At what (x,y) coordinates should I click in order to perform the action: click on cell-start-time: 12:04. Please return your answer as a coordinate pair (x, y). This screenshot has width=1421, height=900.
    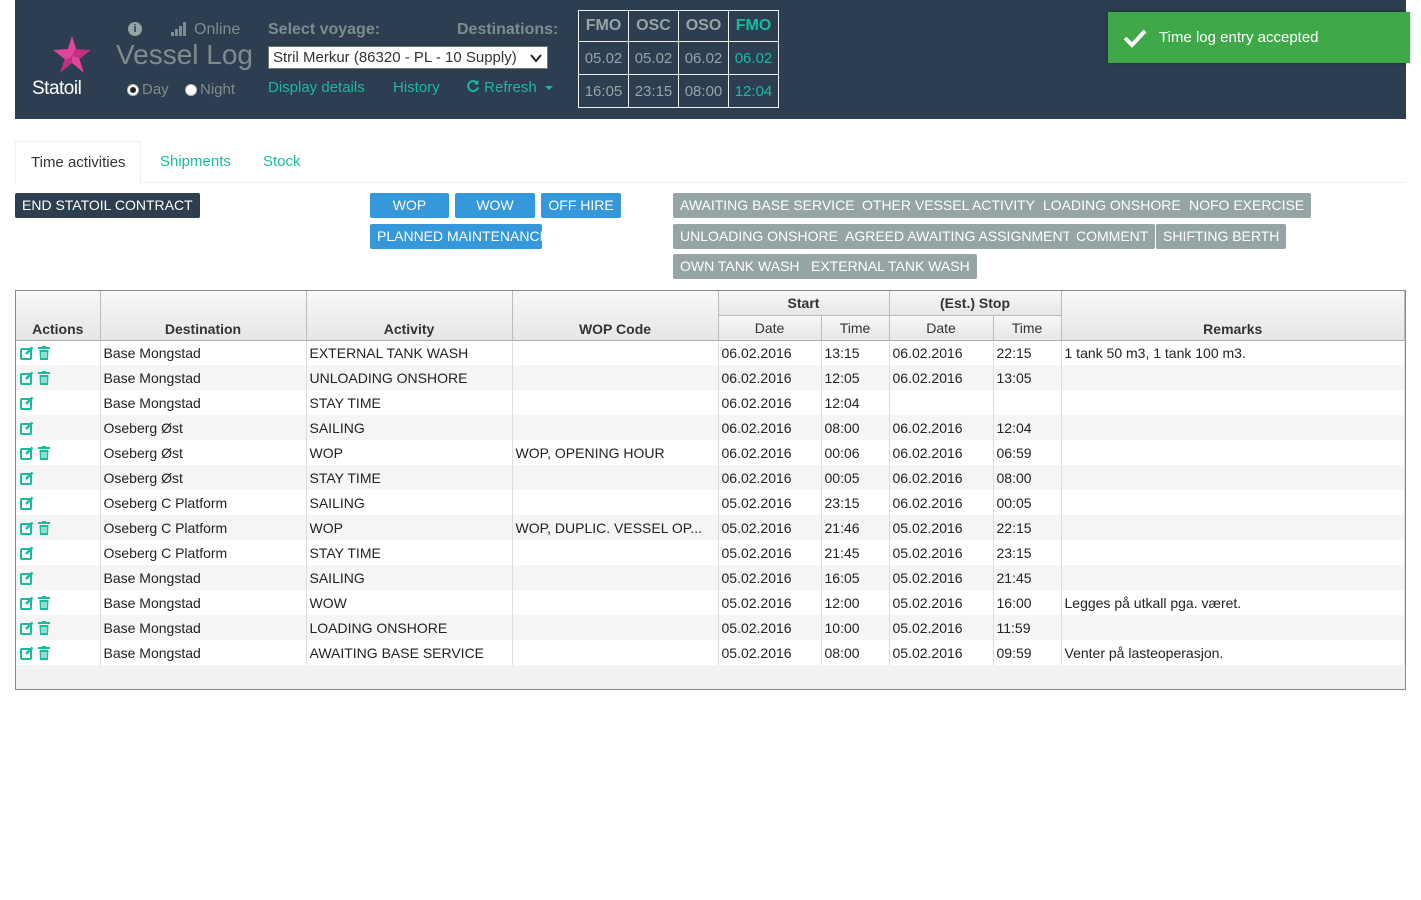
    Looking at the image, I should click on (855, 402).